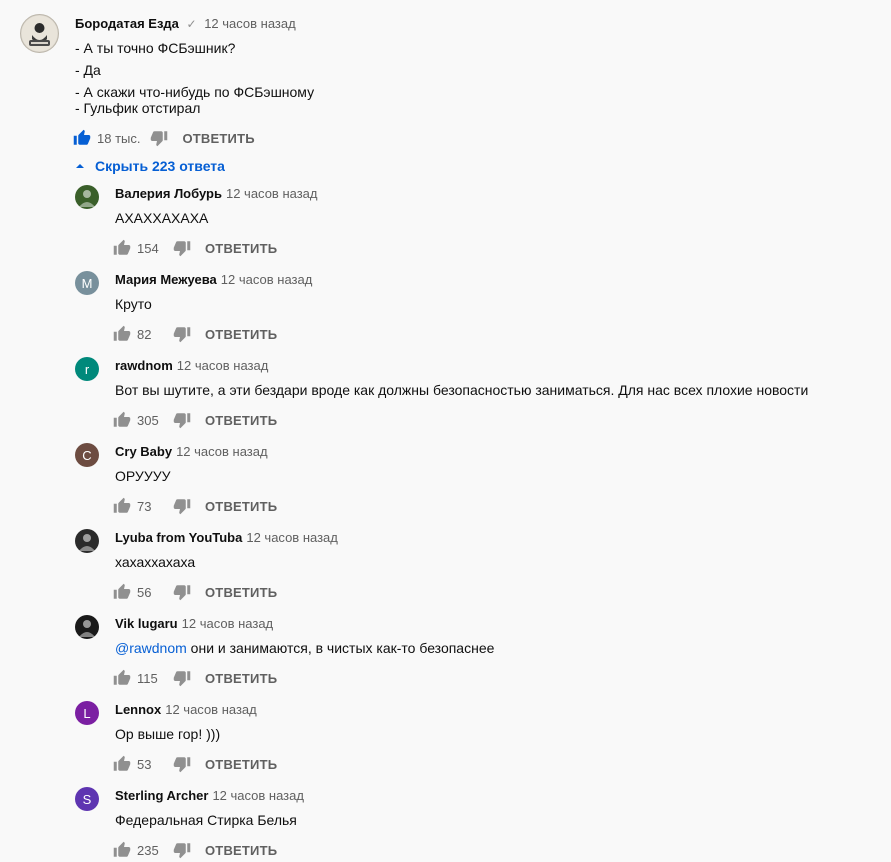  I want to click on caret-up-icon, so click(80, 166).